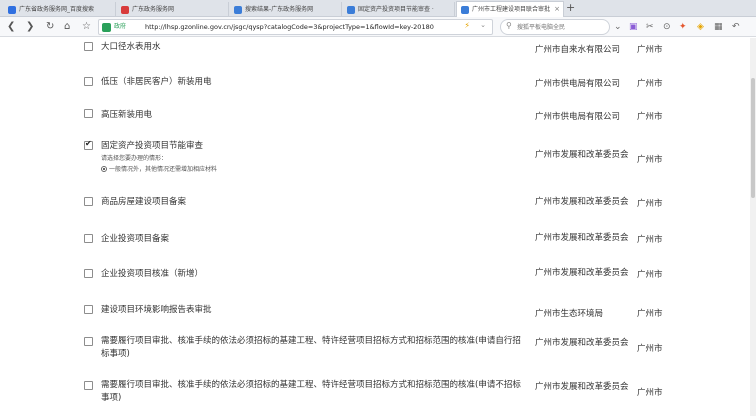 Image resolution: width=756 pixels, height=416 pixels. What do you see at coordinates (396, 9) in the screenshot?
I see `tab-label: 固定资产投资项目节能审查 ·` at bounding box center [396, 9].